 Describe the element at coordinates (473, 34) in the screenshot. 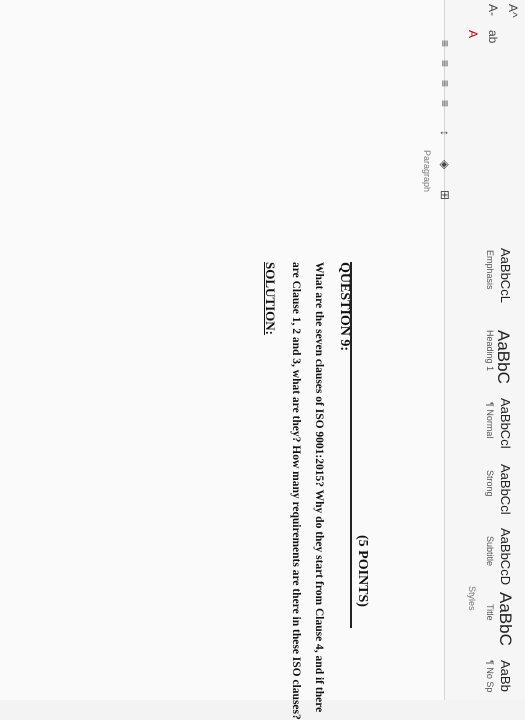

I see `font-color-icon: A` at that location.